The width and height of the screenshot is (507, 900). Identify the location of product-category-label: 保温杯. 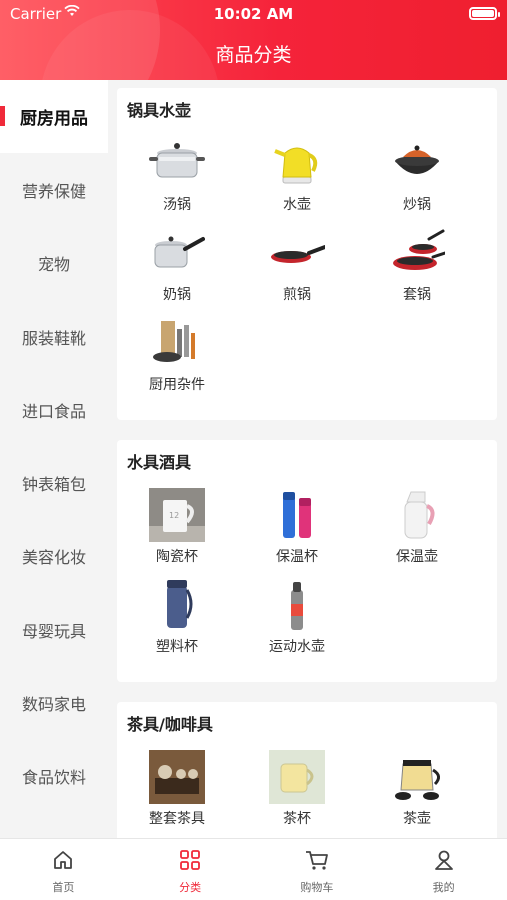
(297, 557).